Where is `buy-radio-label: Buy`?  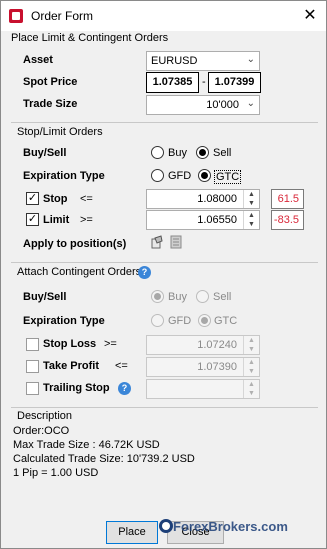 buy-radio-label: Buy is located at coordinates (177, 153).